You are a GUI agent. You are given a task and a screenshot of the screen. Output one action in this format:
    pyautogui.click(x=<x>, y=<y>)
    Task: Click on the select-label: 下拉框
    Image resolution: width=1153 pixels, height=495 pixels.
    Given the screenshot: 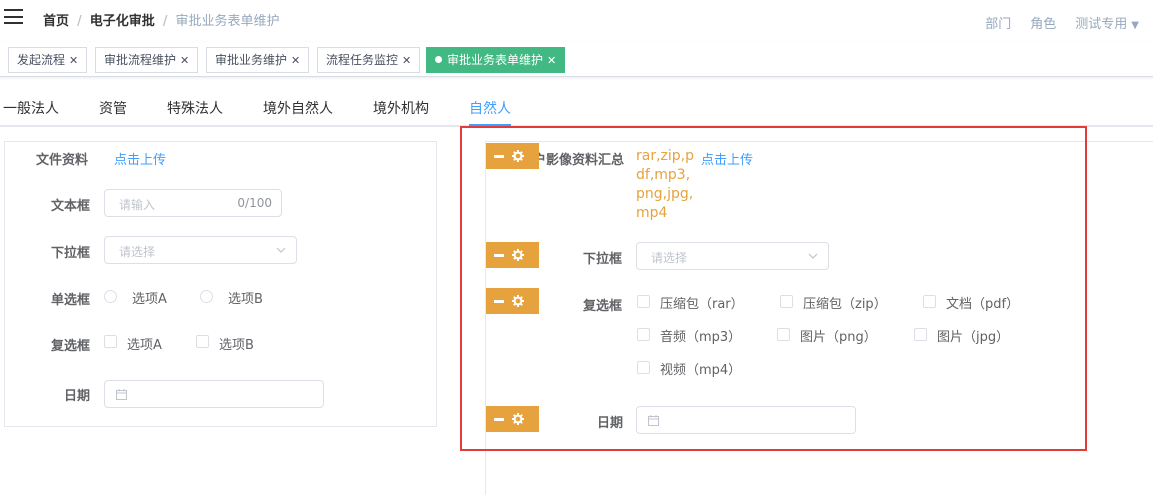 What is the action you would take?
    pyautogui.click(x=71, y=253)
    